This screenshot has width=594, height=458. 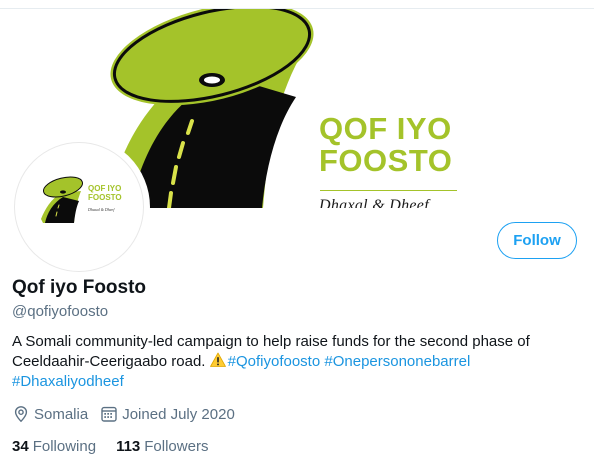 What do you see at coordinates (178, 414) in the screenshot?
I see `joined-text: Joined July 2020` at bounding box center [178, 414].